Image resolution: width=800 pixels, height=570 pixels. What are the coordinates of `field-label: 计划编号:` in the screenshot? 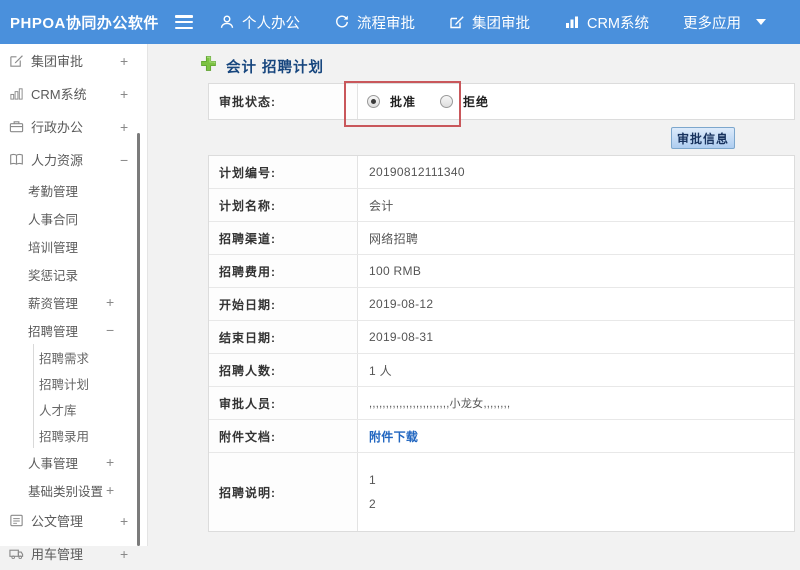 It's located at (283, 172).